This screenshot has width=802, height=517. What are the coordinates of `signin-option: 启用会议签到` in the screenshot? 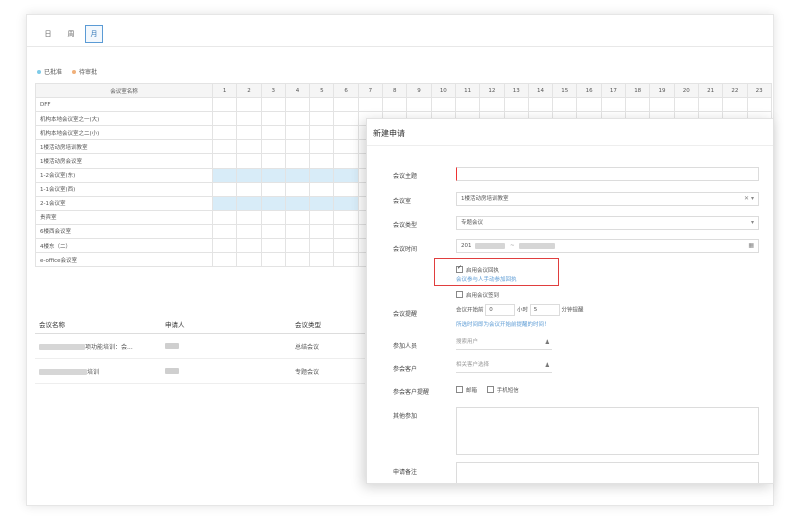 It's located at (477, 295).